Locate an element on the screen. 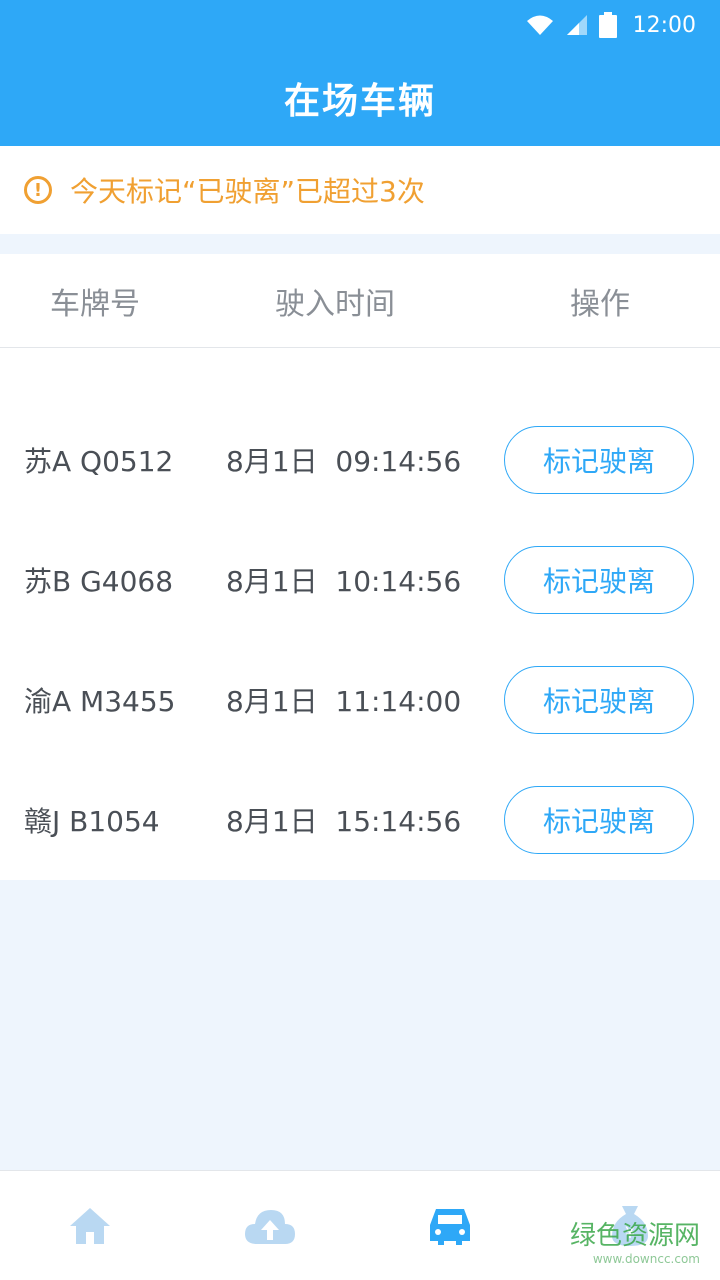  entry-time: 8月1日 11:14:00 is located at coordinates (344, 701).